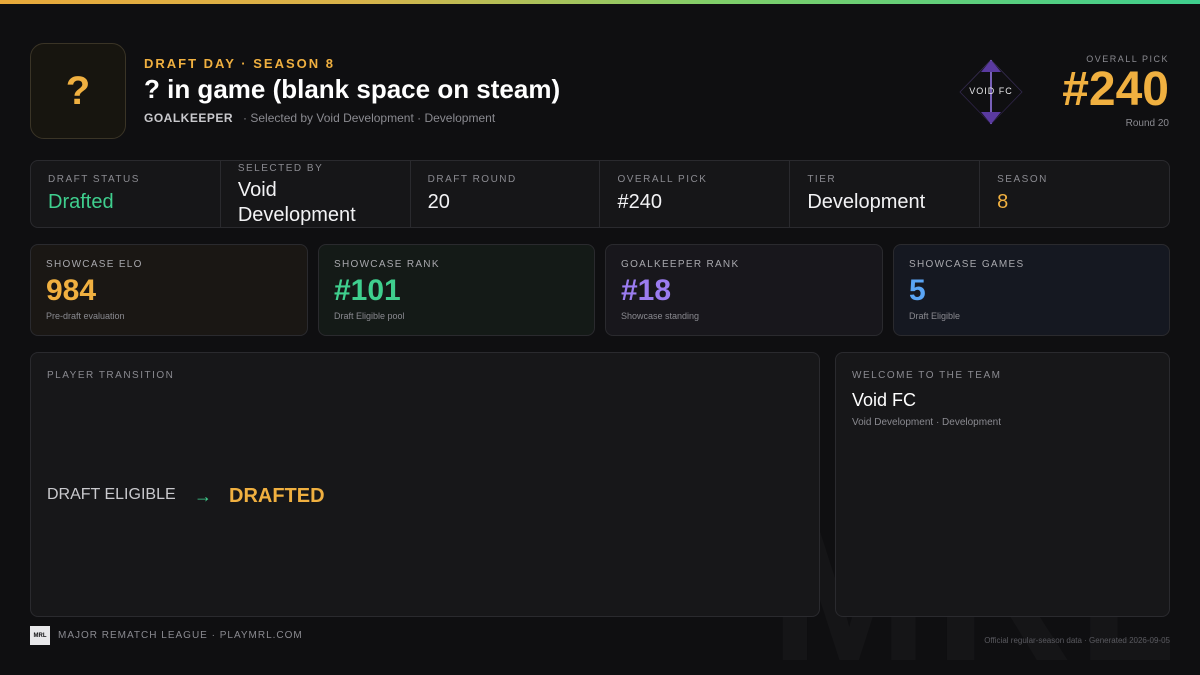 The width and height of the screenshot is (1200, 675). I want to click on player-avatar: ?, so click(78, 91).